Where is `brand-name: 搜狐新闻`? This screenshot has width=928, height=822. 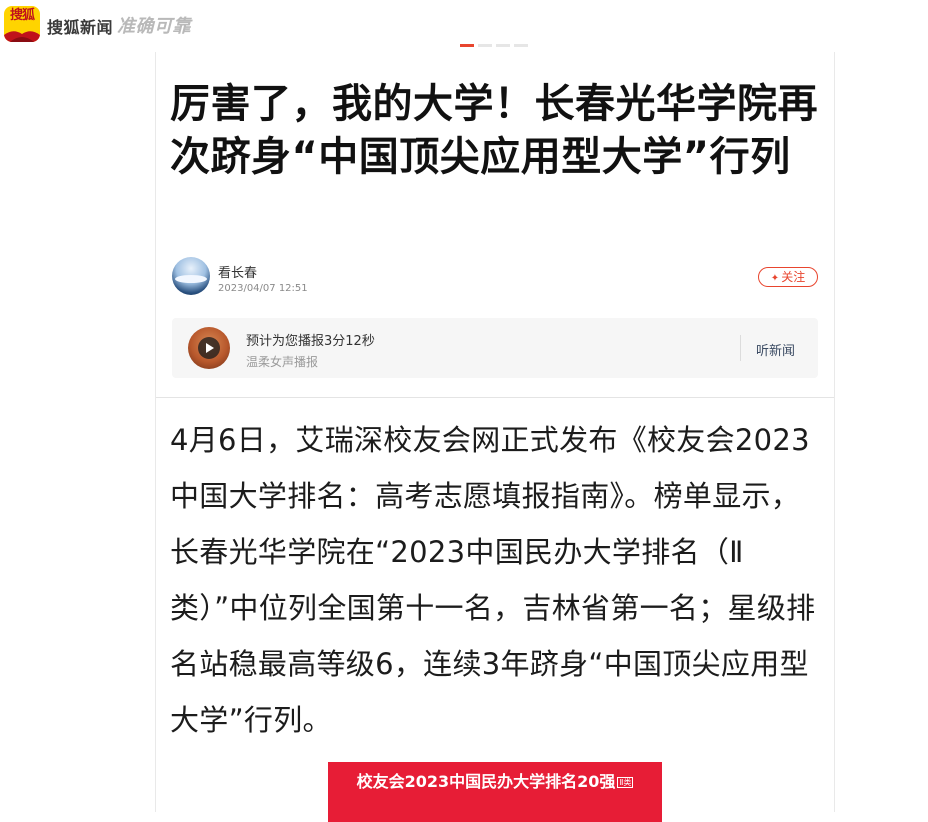
brand-name: 搜狐新闻 is located at coordinates (80, 27).